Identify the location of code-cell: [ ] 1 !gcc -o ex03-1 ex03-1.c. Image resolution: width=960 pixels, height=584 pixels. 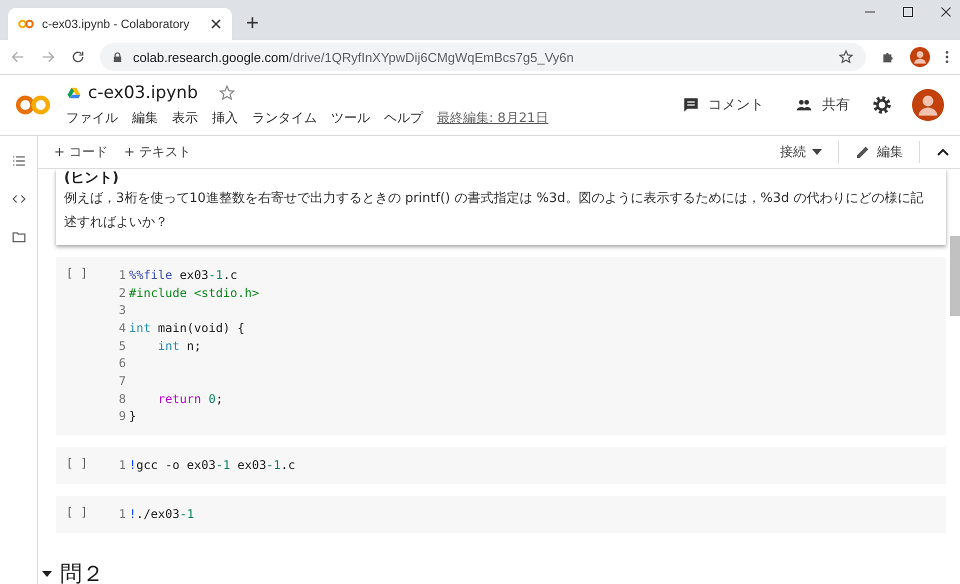
(501, 465).